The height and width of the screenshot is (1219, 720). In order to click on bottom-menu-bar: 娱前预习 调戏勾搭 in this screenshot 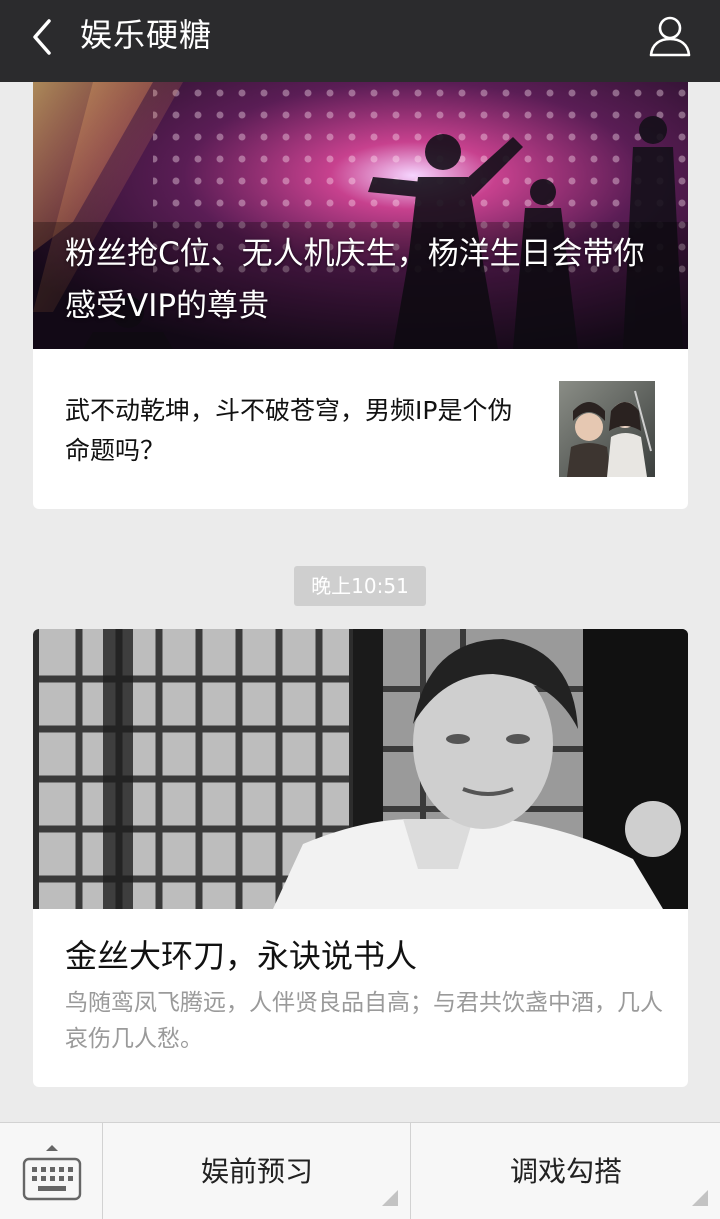, I will do `click(360, 1170)`.